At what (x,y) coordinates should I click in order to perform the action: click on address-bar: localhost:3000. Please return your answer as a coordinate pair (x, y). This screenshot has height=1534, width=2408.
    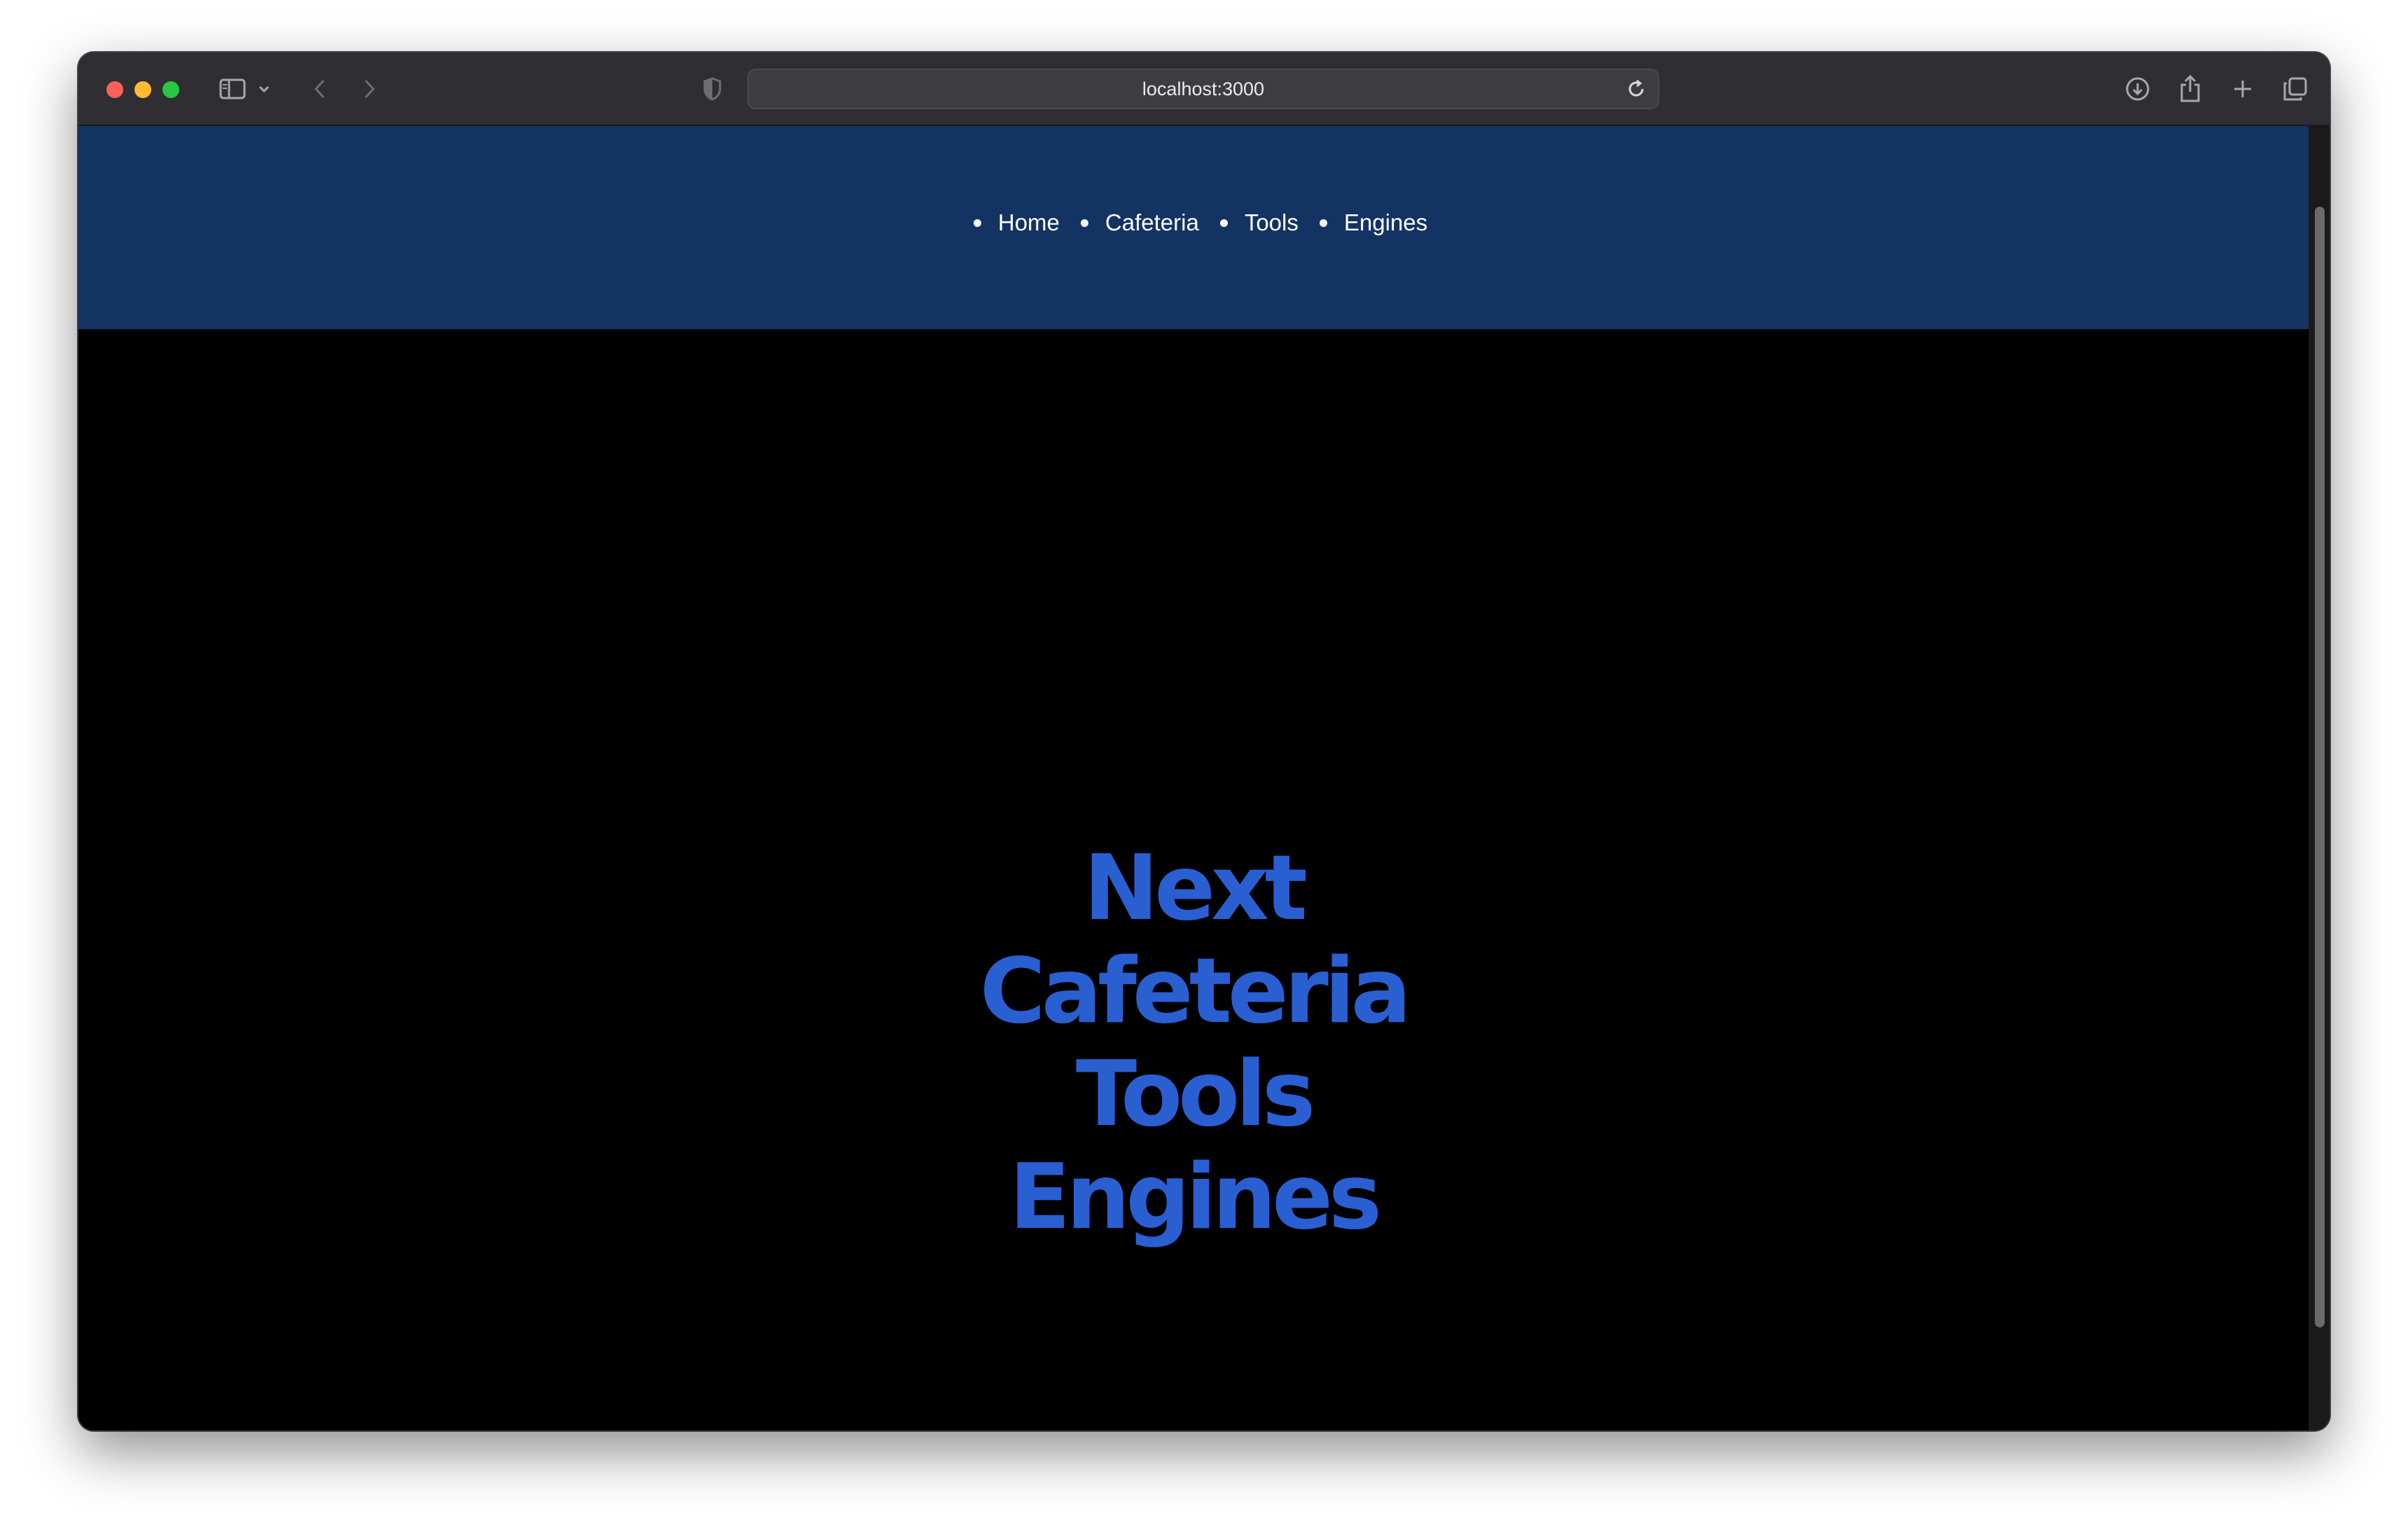
    Looking at the image, I should click on (1203, 89).